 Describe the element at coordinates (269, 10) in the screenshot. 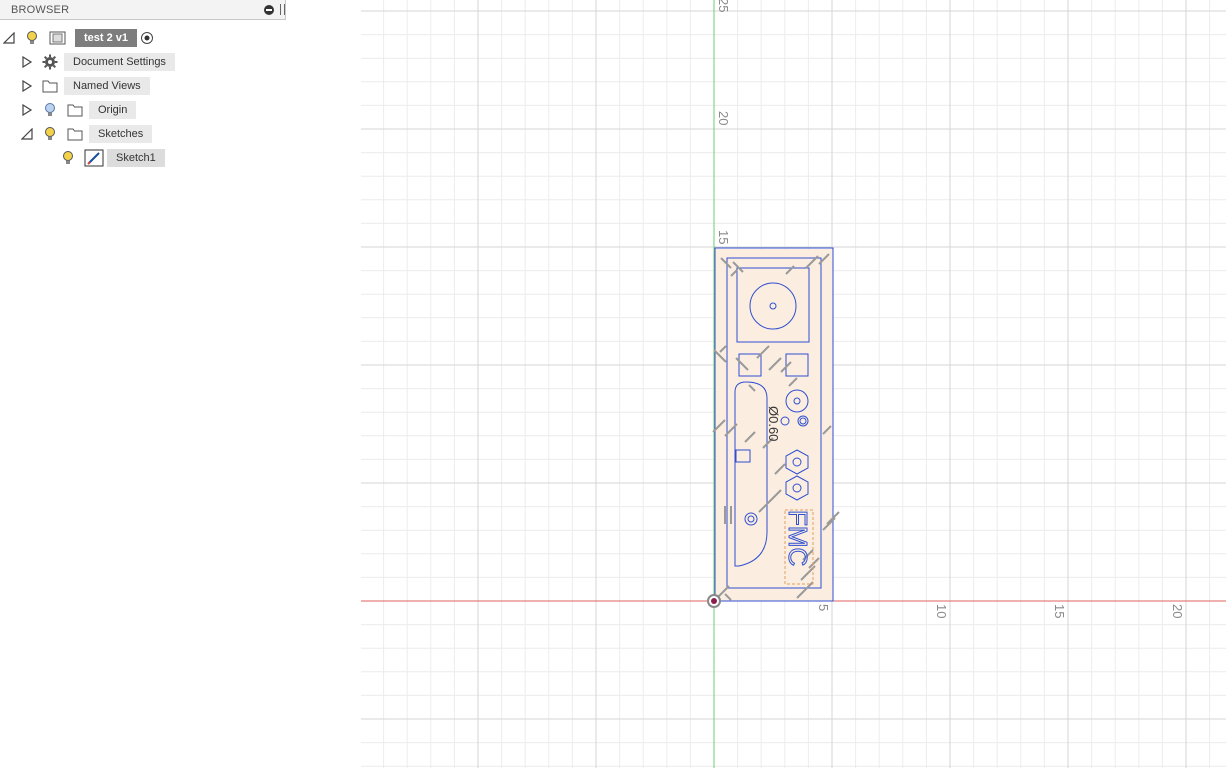

I see `collapse-panel-button` at that location.